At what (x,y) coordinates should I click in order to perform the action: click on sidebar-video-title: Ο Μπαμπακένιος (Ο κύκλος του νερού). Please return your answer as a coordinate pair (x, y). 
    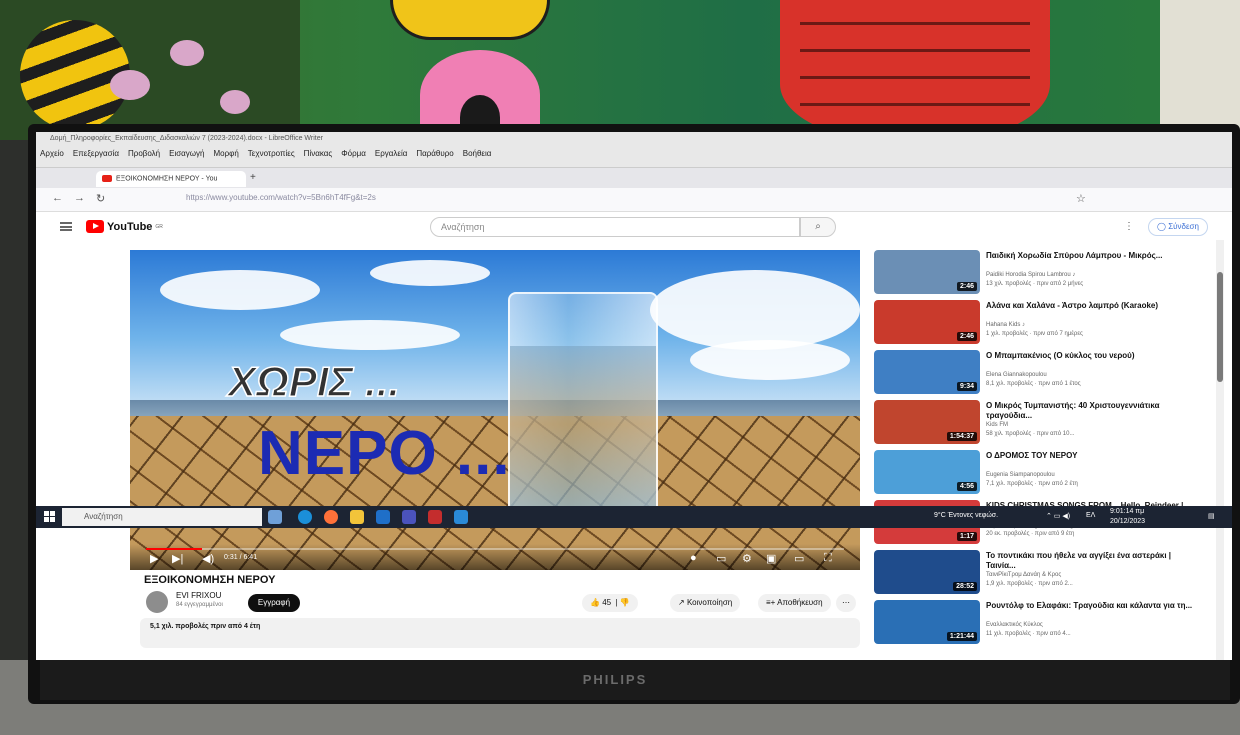
    Looking at the image, I should click on (1091, 356).